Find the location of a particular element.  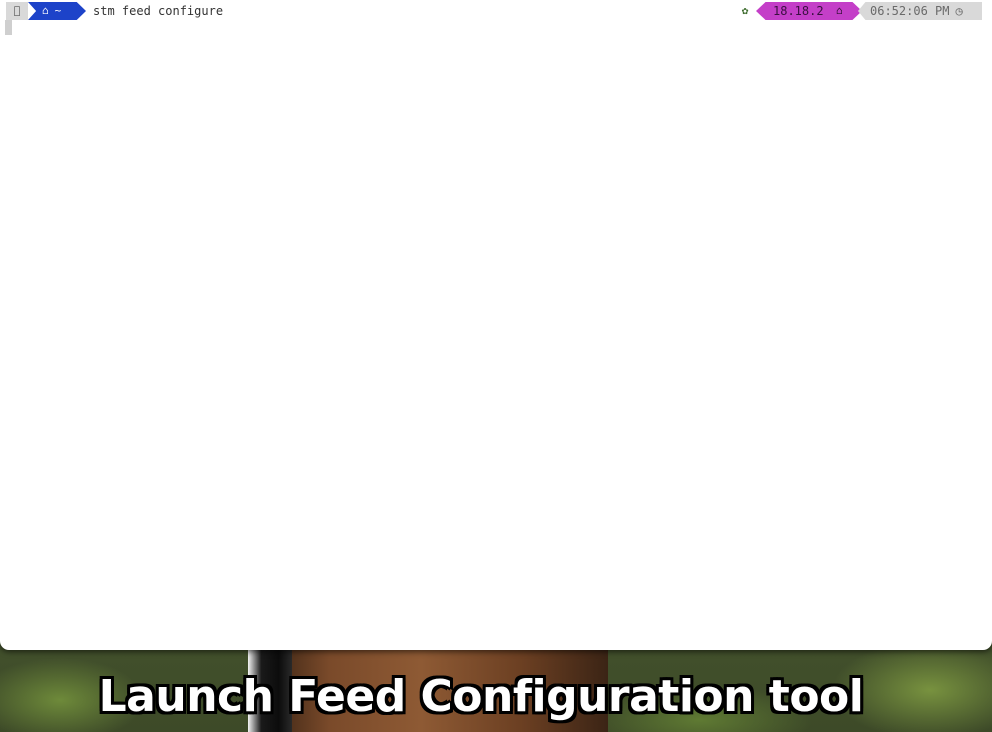

time-text: 06:52:06 PM is located at coordinates (910, 11).